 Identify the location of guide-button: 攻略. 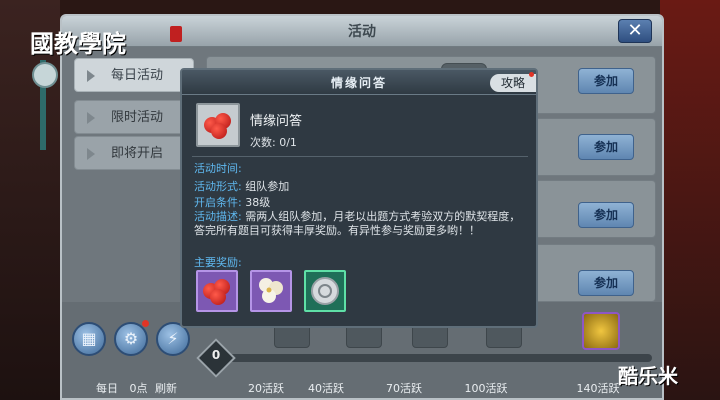
(513, 83).